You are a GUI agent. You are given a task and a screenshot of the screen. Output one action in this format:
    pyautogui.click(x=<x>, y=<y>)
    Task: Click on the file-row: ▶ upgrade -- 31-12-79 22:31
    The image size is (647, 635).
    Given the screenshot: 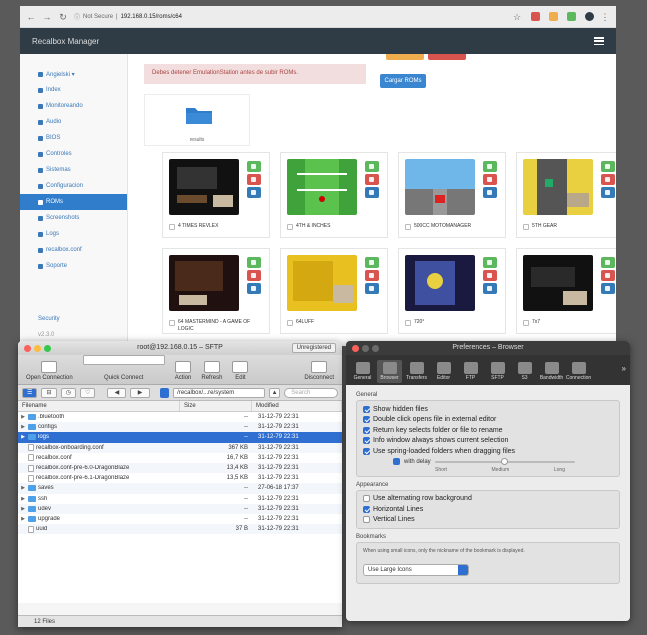 What is the action you would take?
    pyautogui.click(x=180, y=519)
    